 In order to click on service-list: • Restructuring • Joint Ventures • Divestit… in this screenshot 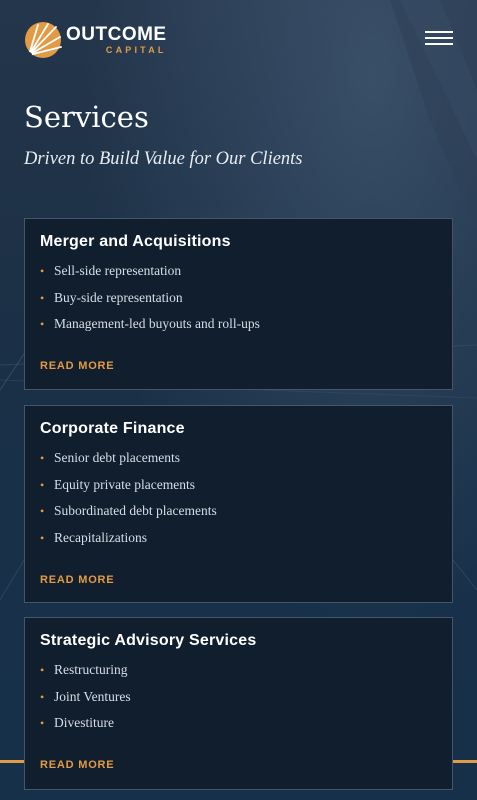, I will do `click(85, 702)`.